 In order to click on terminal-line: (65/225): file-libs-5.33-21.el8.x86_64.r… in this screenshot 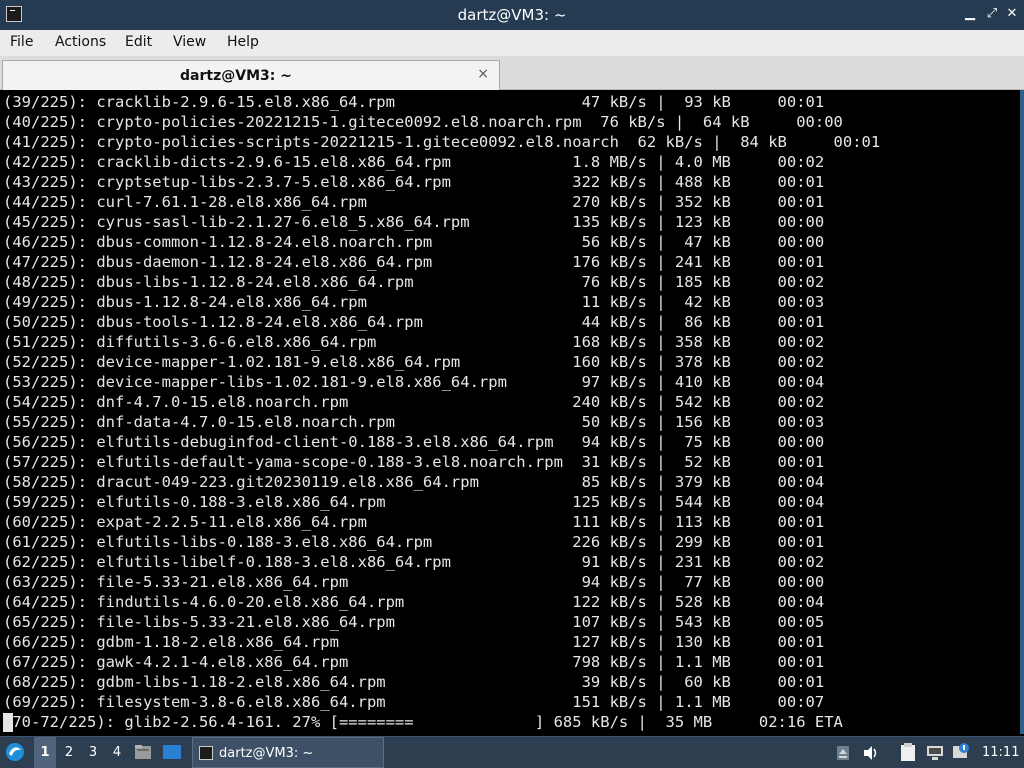, I will do `click(414, 622)`.